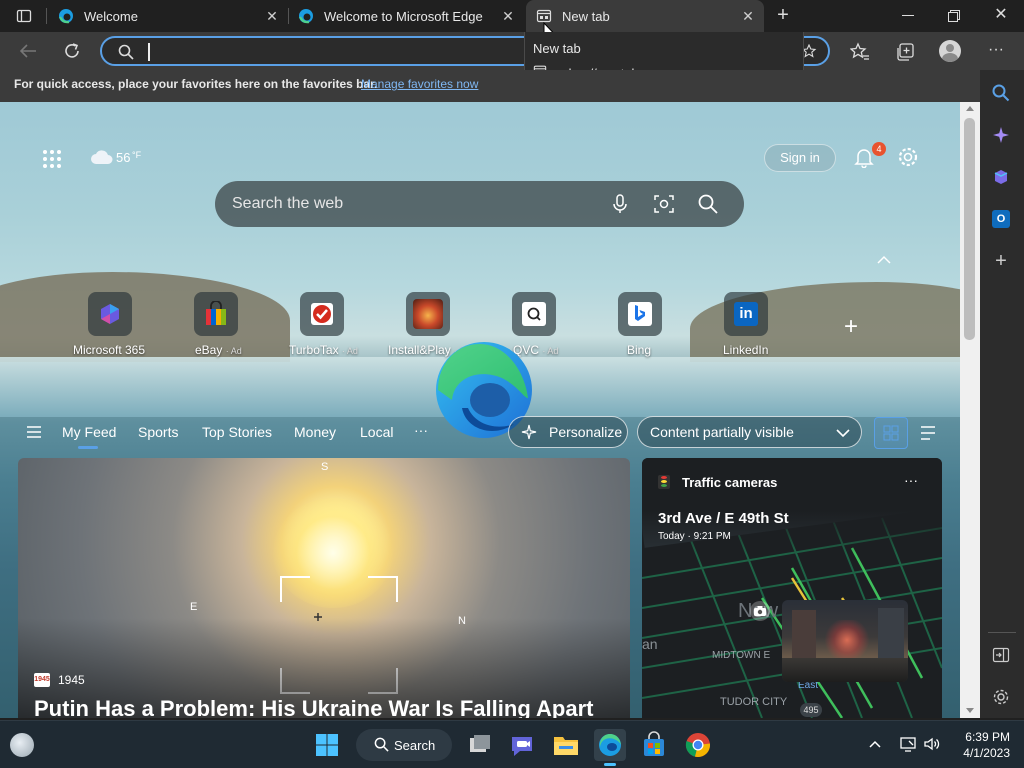  Describe the element at coordinates (970, 108) in the screenshot. I see `scroll-up-arrow` at that location.